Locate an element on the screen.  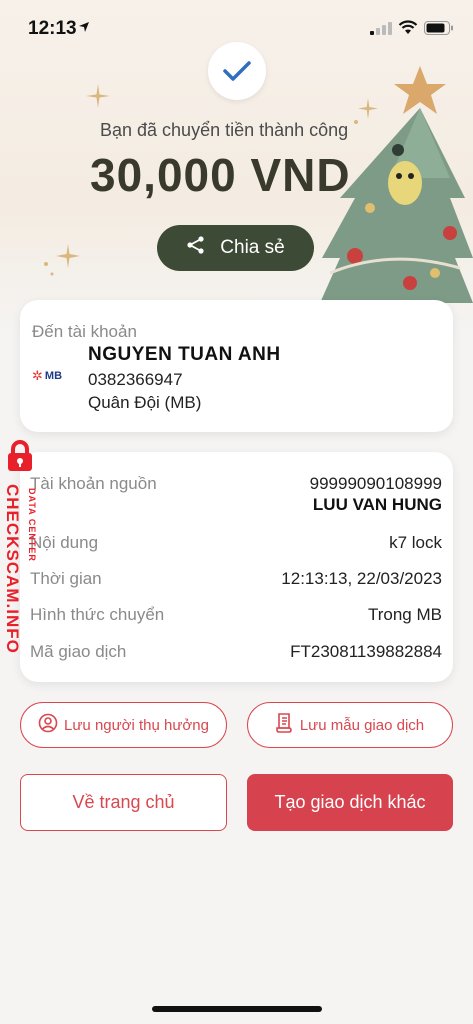
new-transaction-button: Tạo giao dịch khác is located at coordinates (350, 802).